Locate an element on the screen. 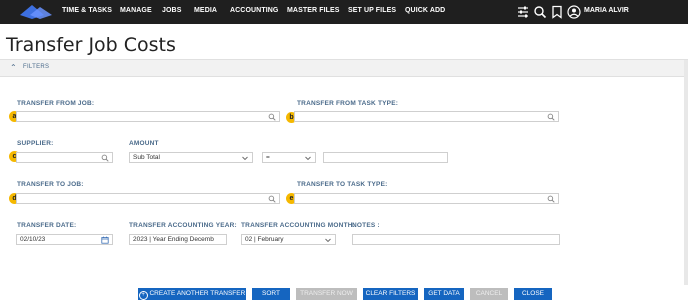  nav-master-files: MASTER FILES is located at coordinates (313, 10).